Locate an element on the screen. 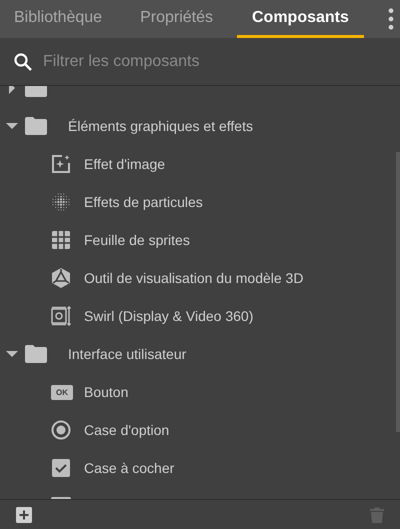 The width and height of the screenshot is (400, 529). component-item: Outil de visualisation du modèle 3D is located at coordinates (200, 278).